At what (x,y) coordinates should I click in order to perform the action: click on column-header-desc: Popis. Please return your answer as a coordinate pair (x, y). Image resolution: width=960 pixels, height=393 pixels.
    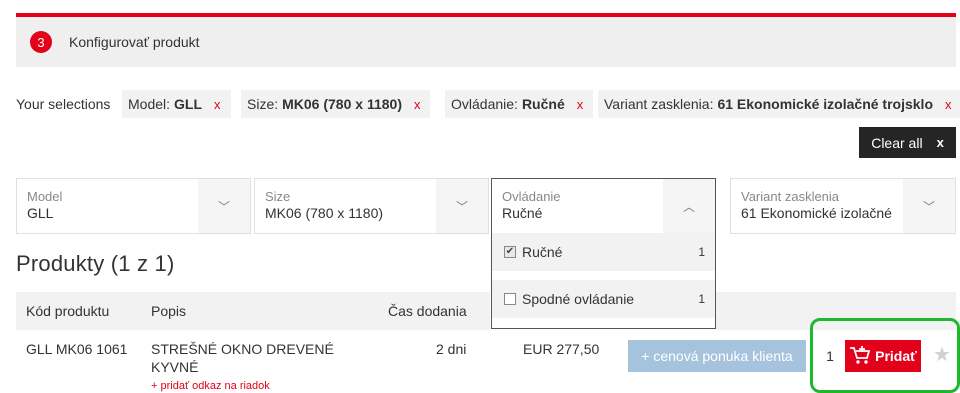
    Looking at the image, I should click on (169, 311).